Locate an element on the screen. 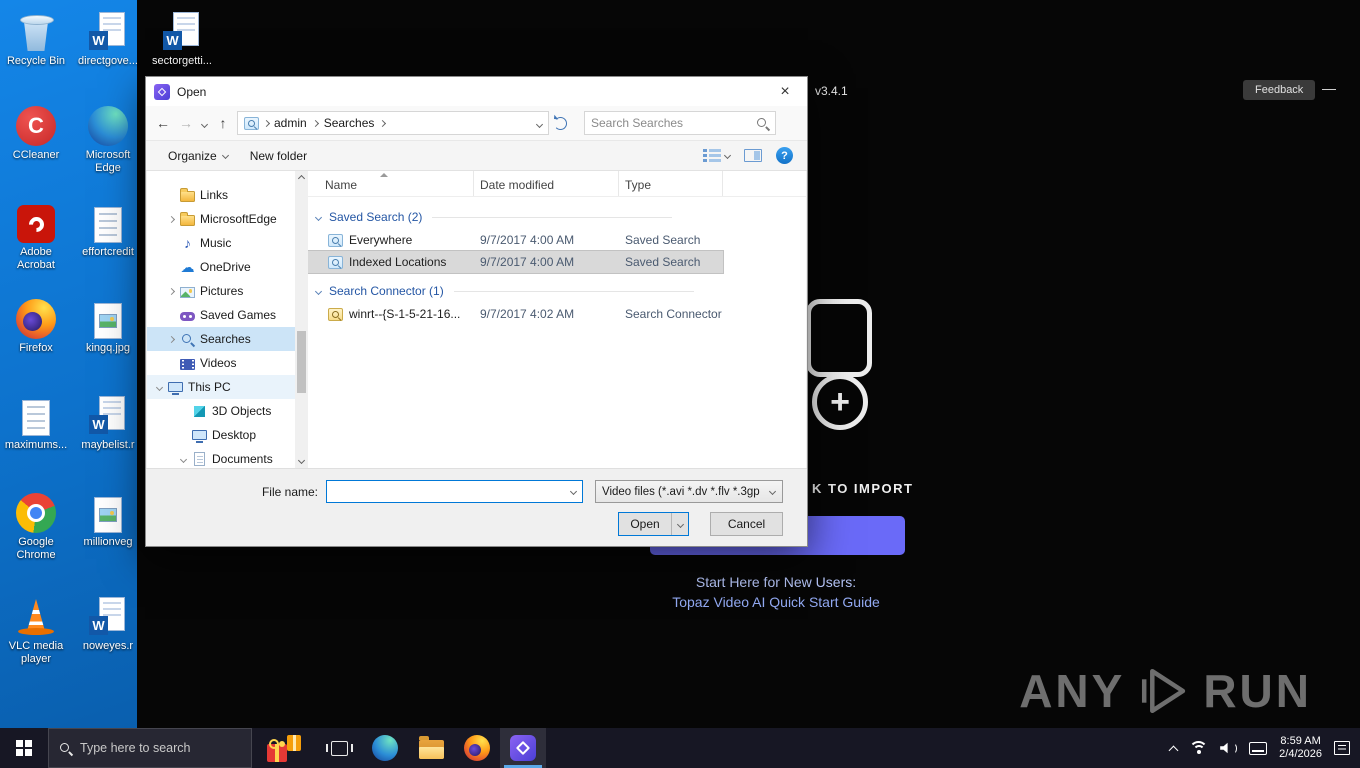 The image size is (1360, 768). scroll-down-icon is located at coordinates (301, 460).